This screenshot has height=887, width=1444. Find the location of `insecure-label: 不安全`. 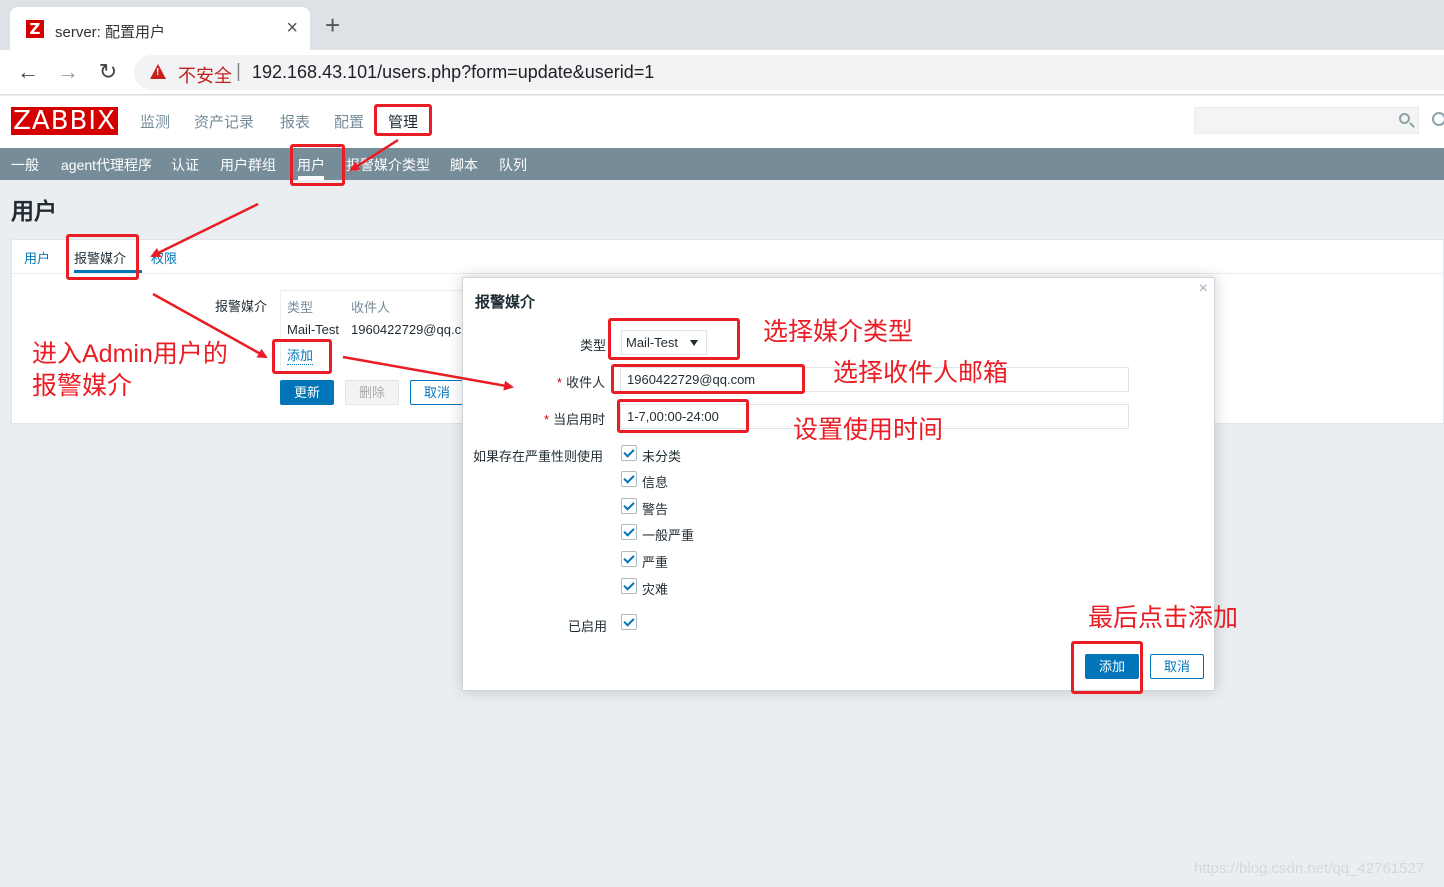

insecure-label: 不安全 is located at coordinates (205, 75).